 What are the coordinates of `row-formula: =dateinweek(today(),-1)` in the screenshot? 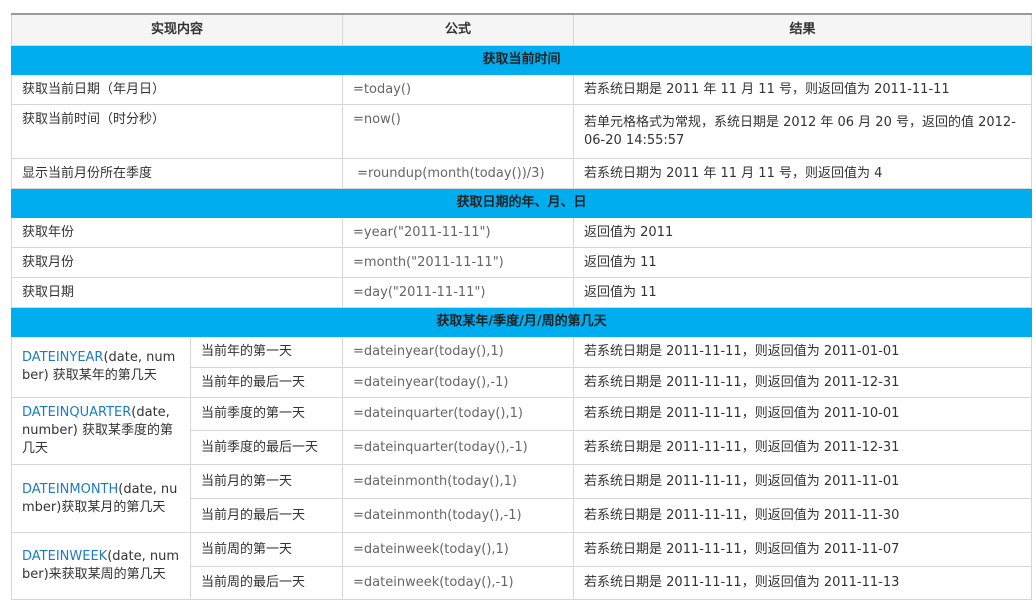 It's located at (458, 583).